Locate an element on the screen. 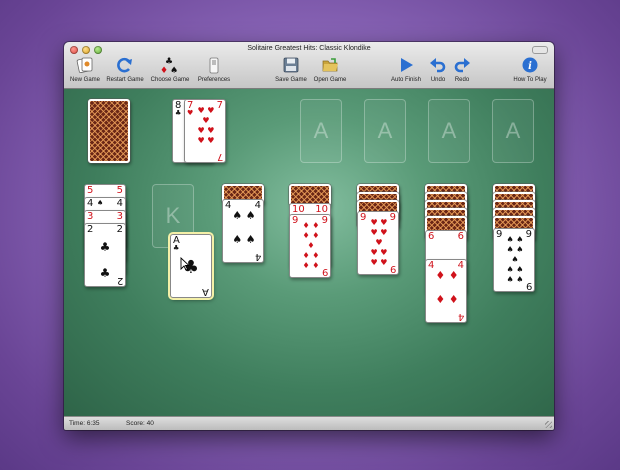 The width and height of the screenshot is (620, 470). preferences-button: Preferences is located at coordinates (214, 71).